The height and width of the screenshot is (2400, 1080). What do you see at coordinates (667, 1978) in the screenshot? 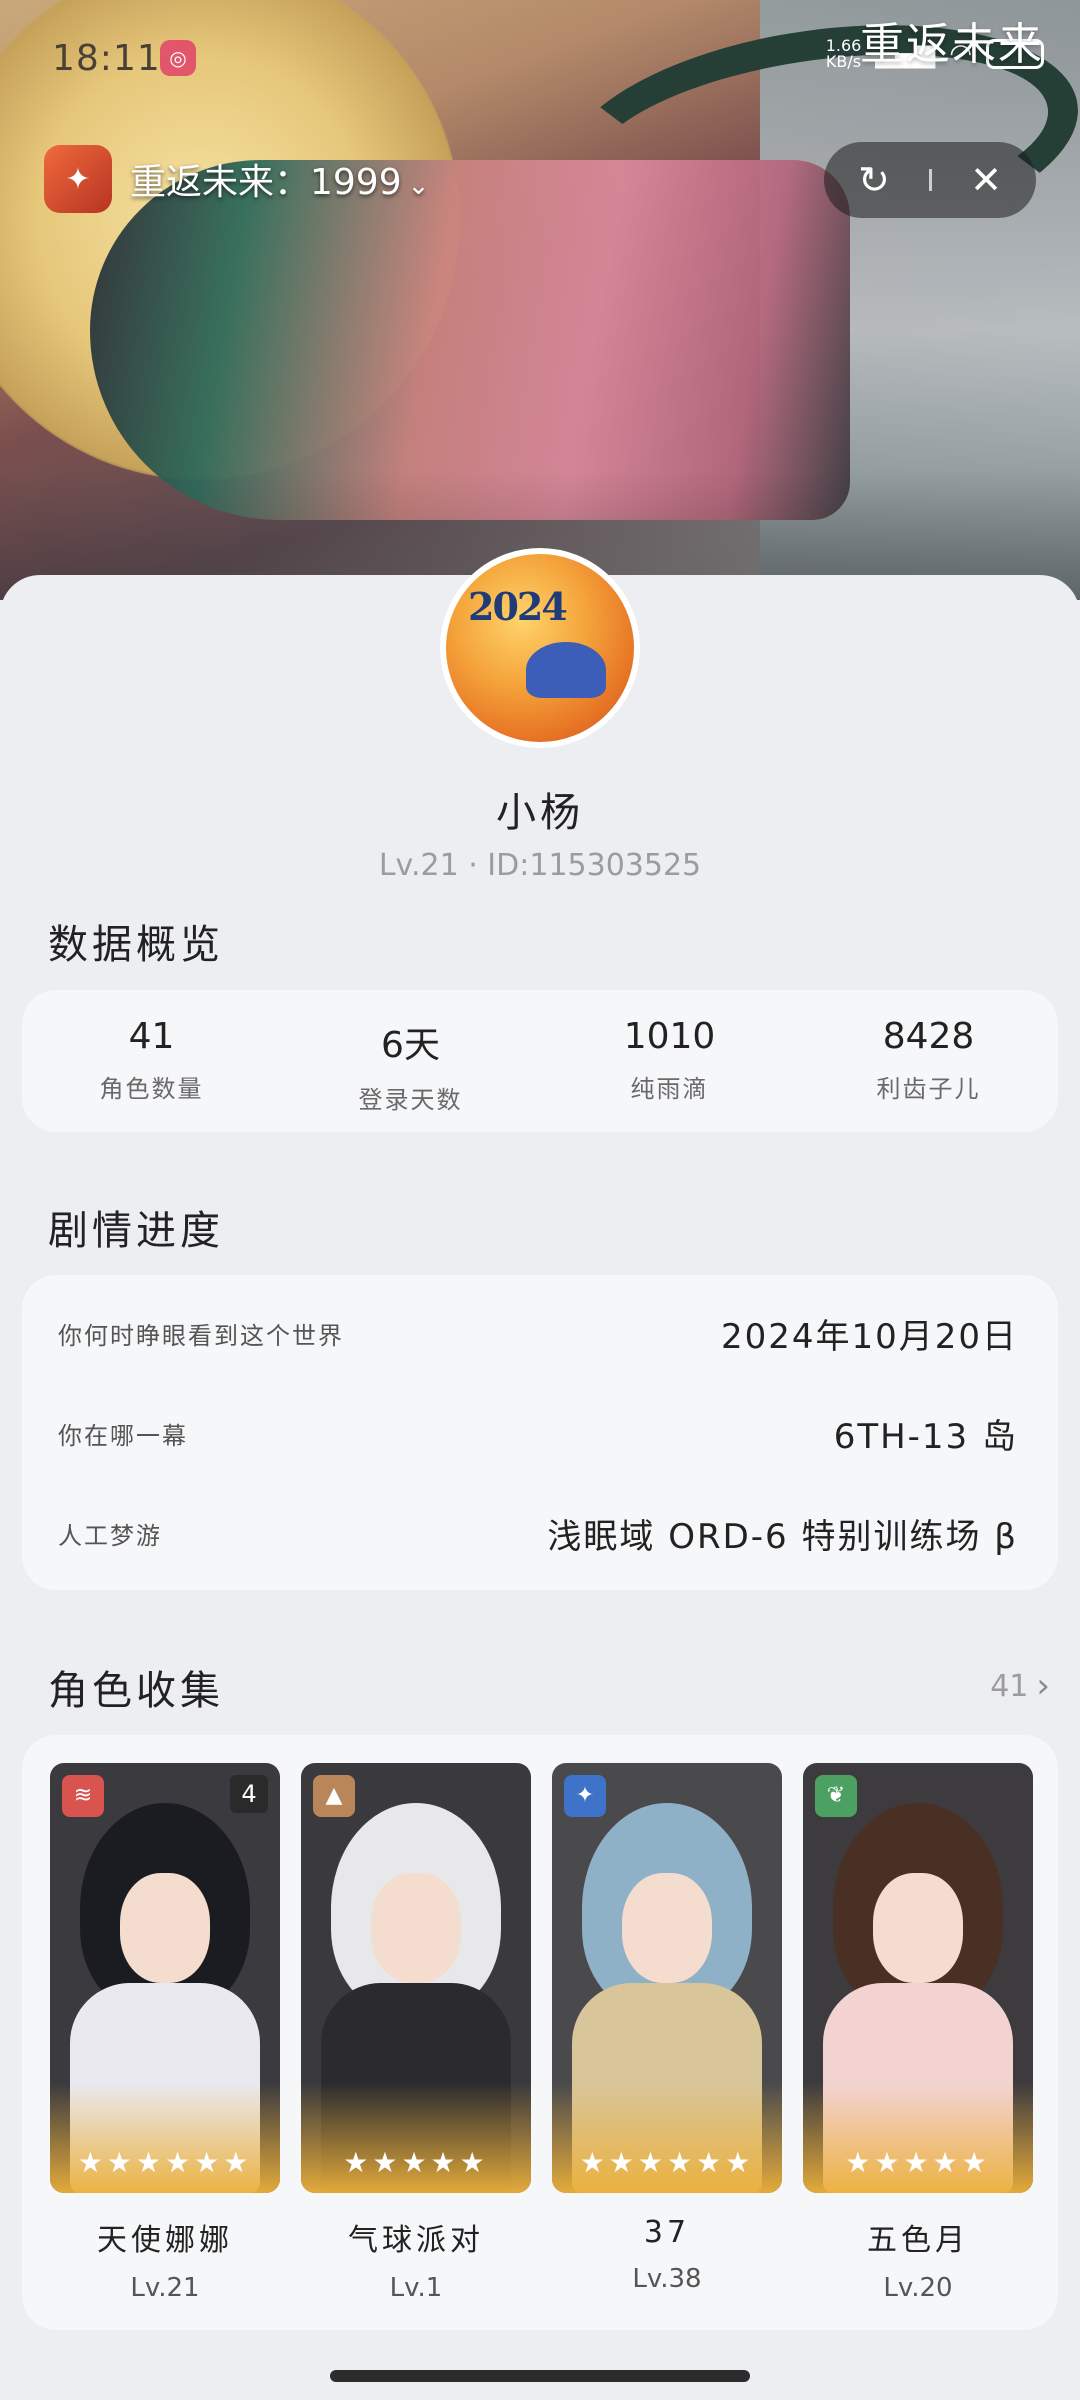
I see `role-portrait: ✦ ★★★★★★` at bounding box center [667, 1978].